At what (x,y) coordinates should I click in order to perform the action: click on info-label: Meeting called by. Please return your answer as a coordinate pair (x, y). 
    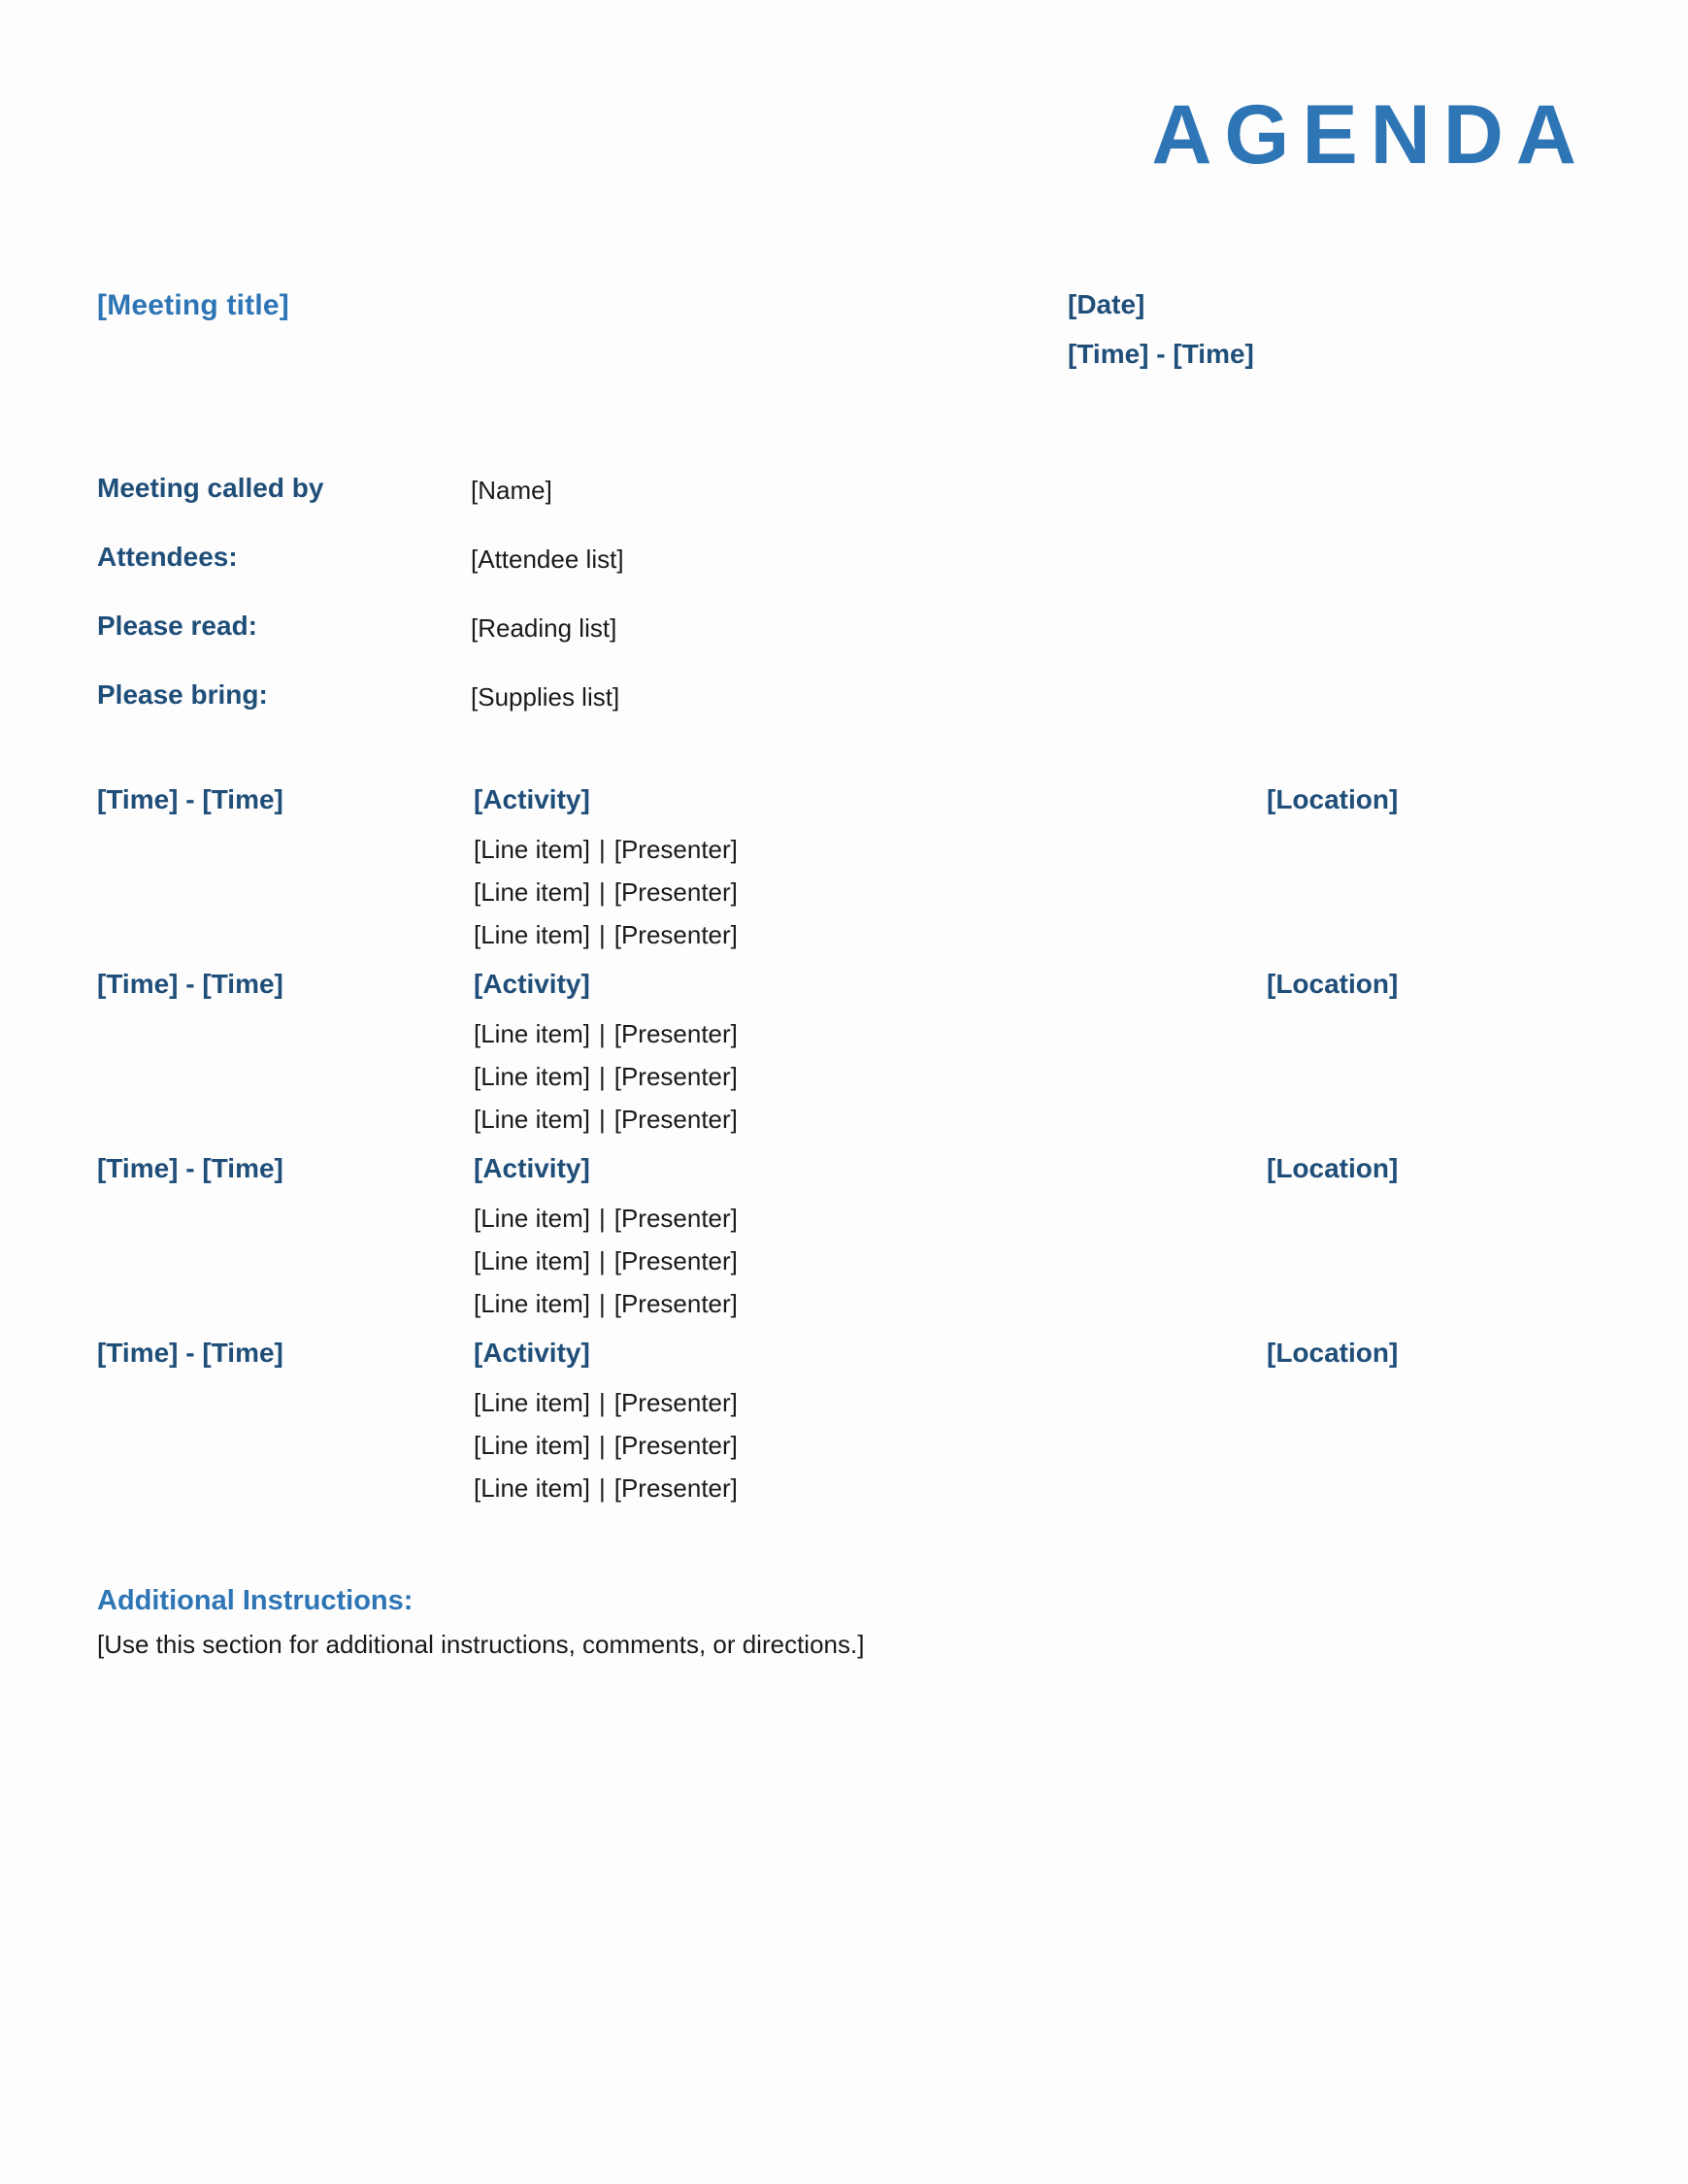
    Looking at the image, I should click on (210, 488).